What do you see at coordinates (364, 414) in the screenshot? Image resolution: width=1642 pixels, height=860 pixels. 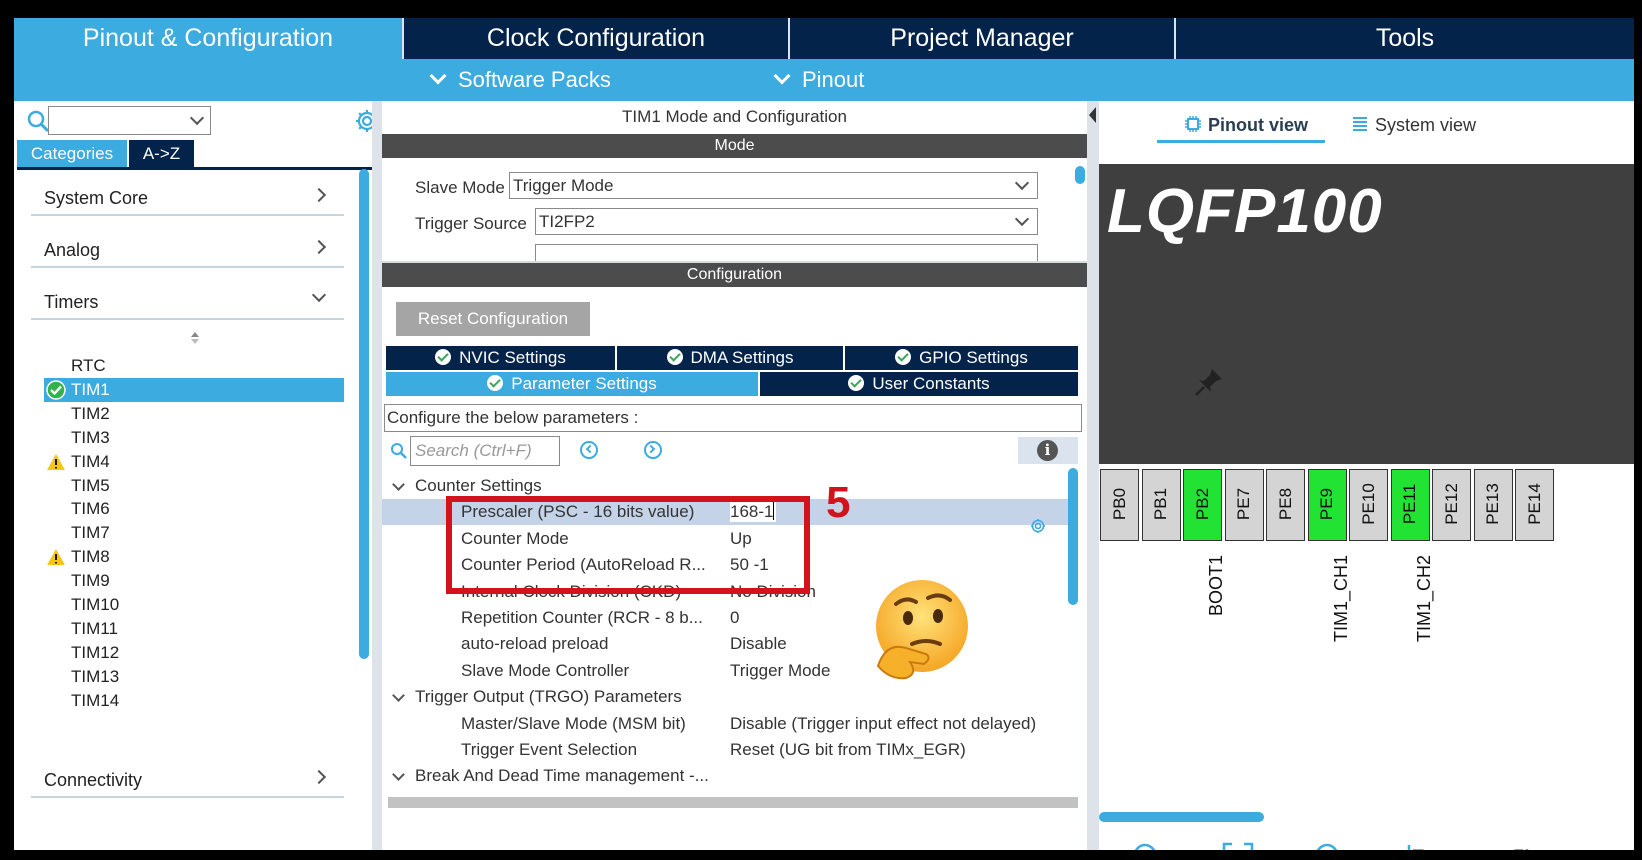 I see `categories-scrollbar` at bounding box center [364, 414].